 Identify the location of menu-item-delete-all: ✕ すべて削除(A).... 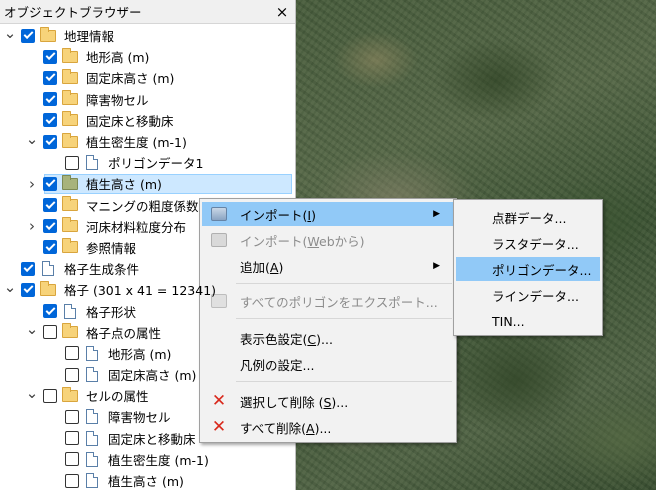
(328, 427).